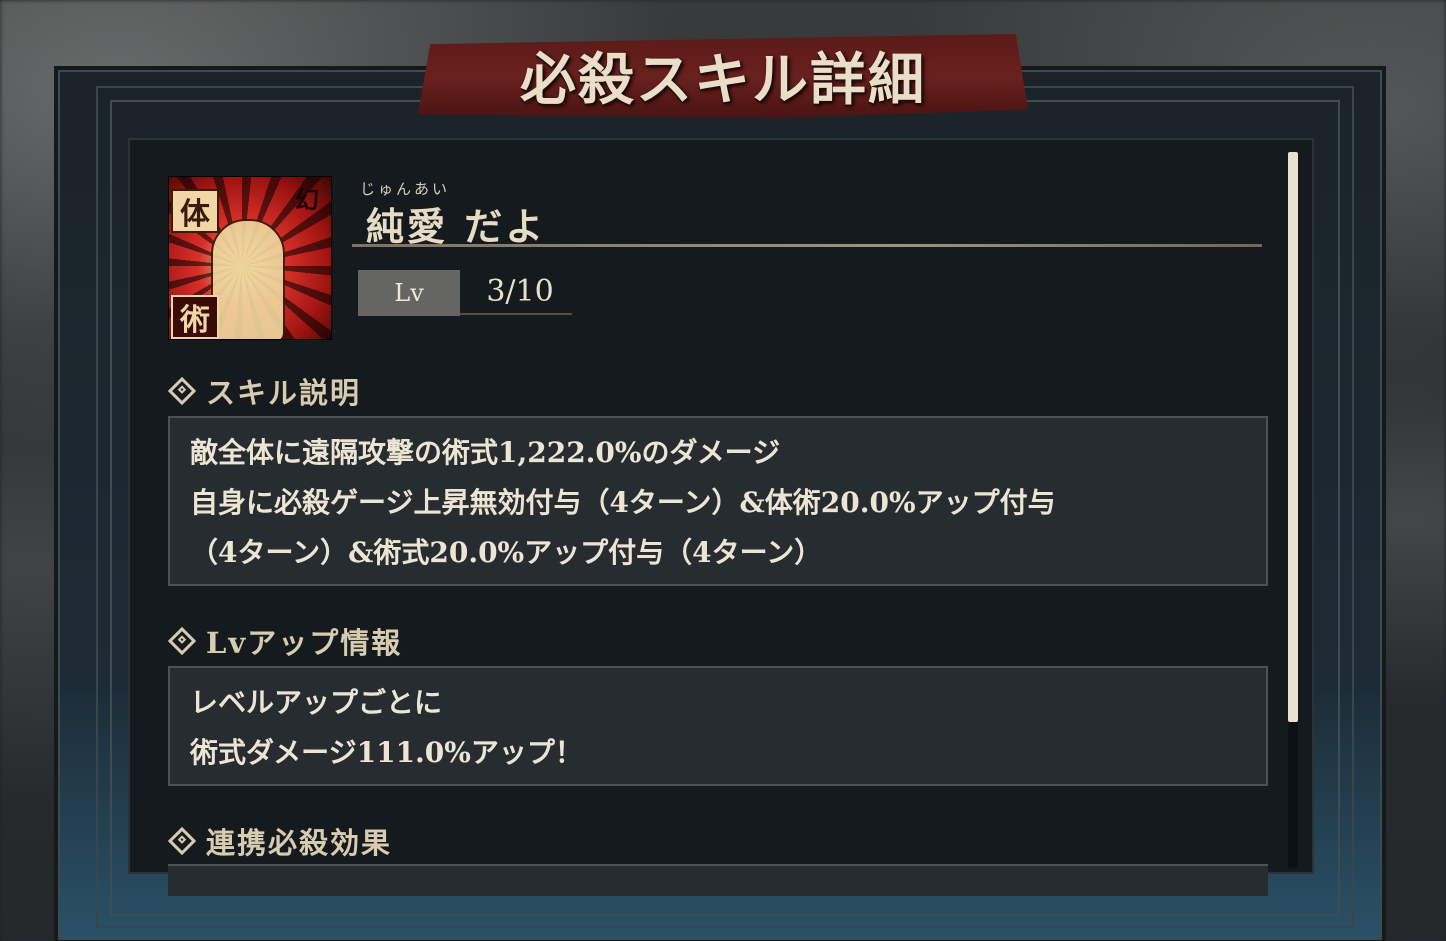 This screenshot has height=941, width=1446. Describe the element at coordinates (409, 293) in the screenshot. I see `level-label: Lv` at that location.